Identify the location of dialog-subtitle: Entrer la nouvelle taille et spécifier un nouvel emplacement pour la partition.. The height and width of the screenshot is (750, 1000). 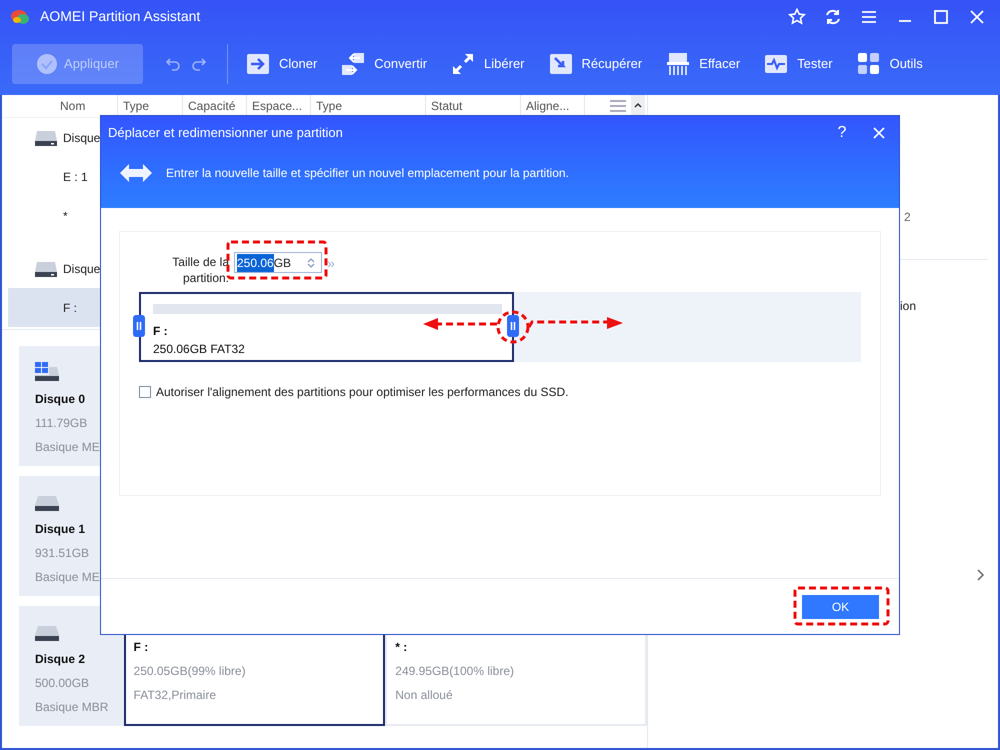
(367, 173).